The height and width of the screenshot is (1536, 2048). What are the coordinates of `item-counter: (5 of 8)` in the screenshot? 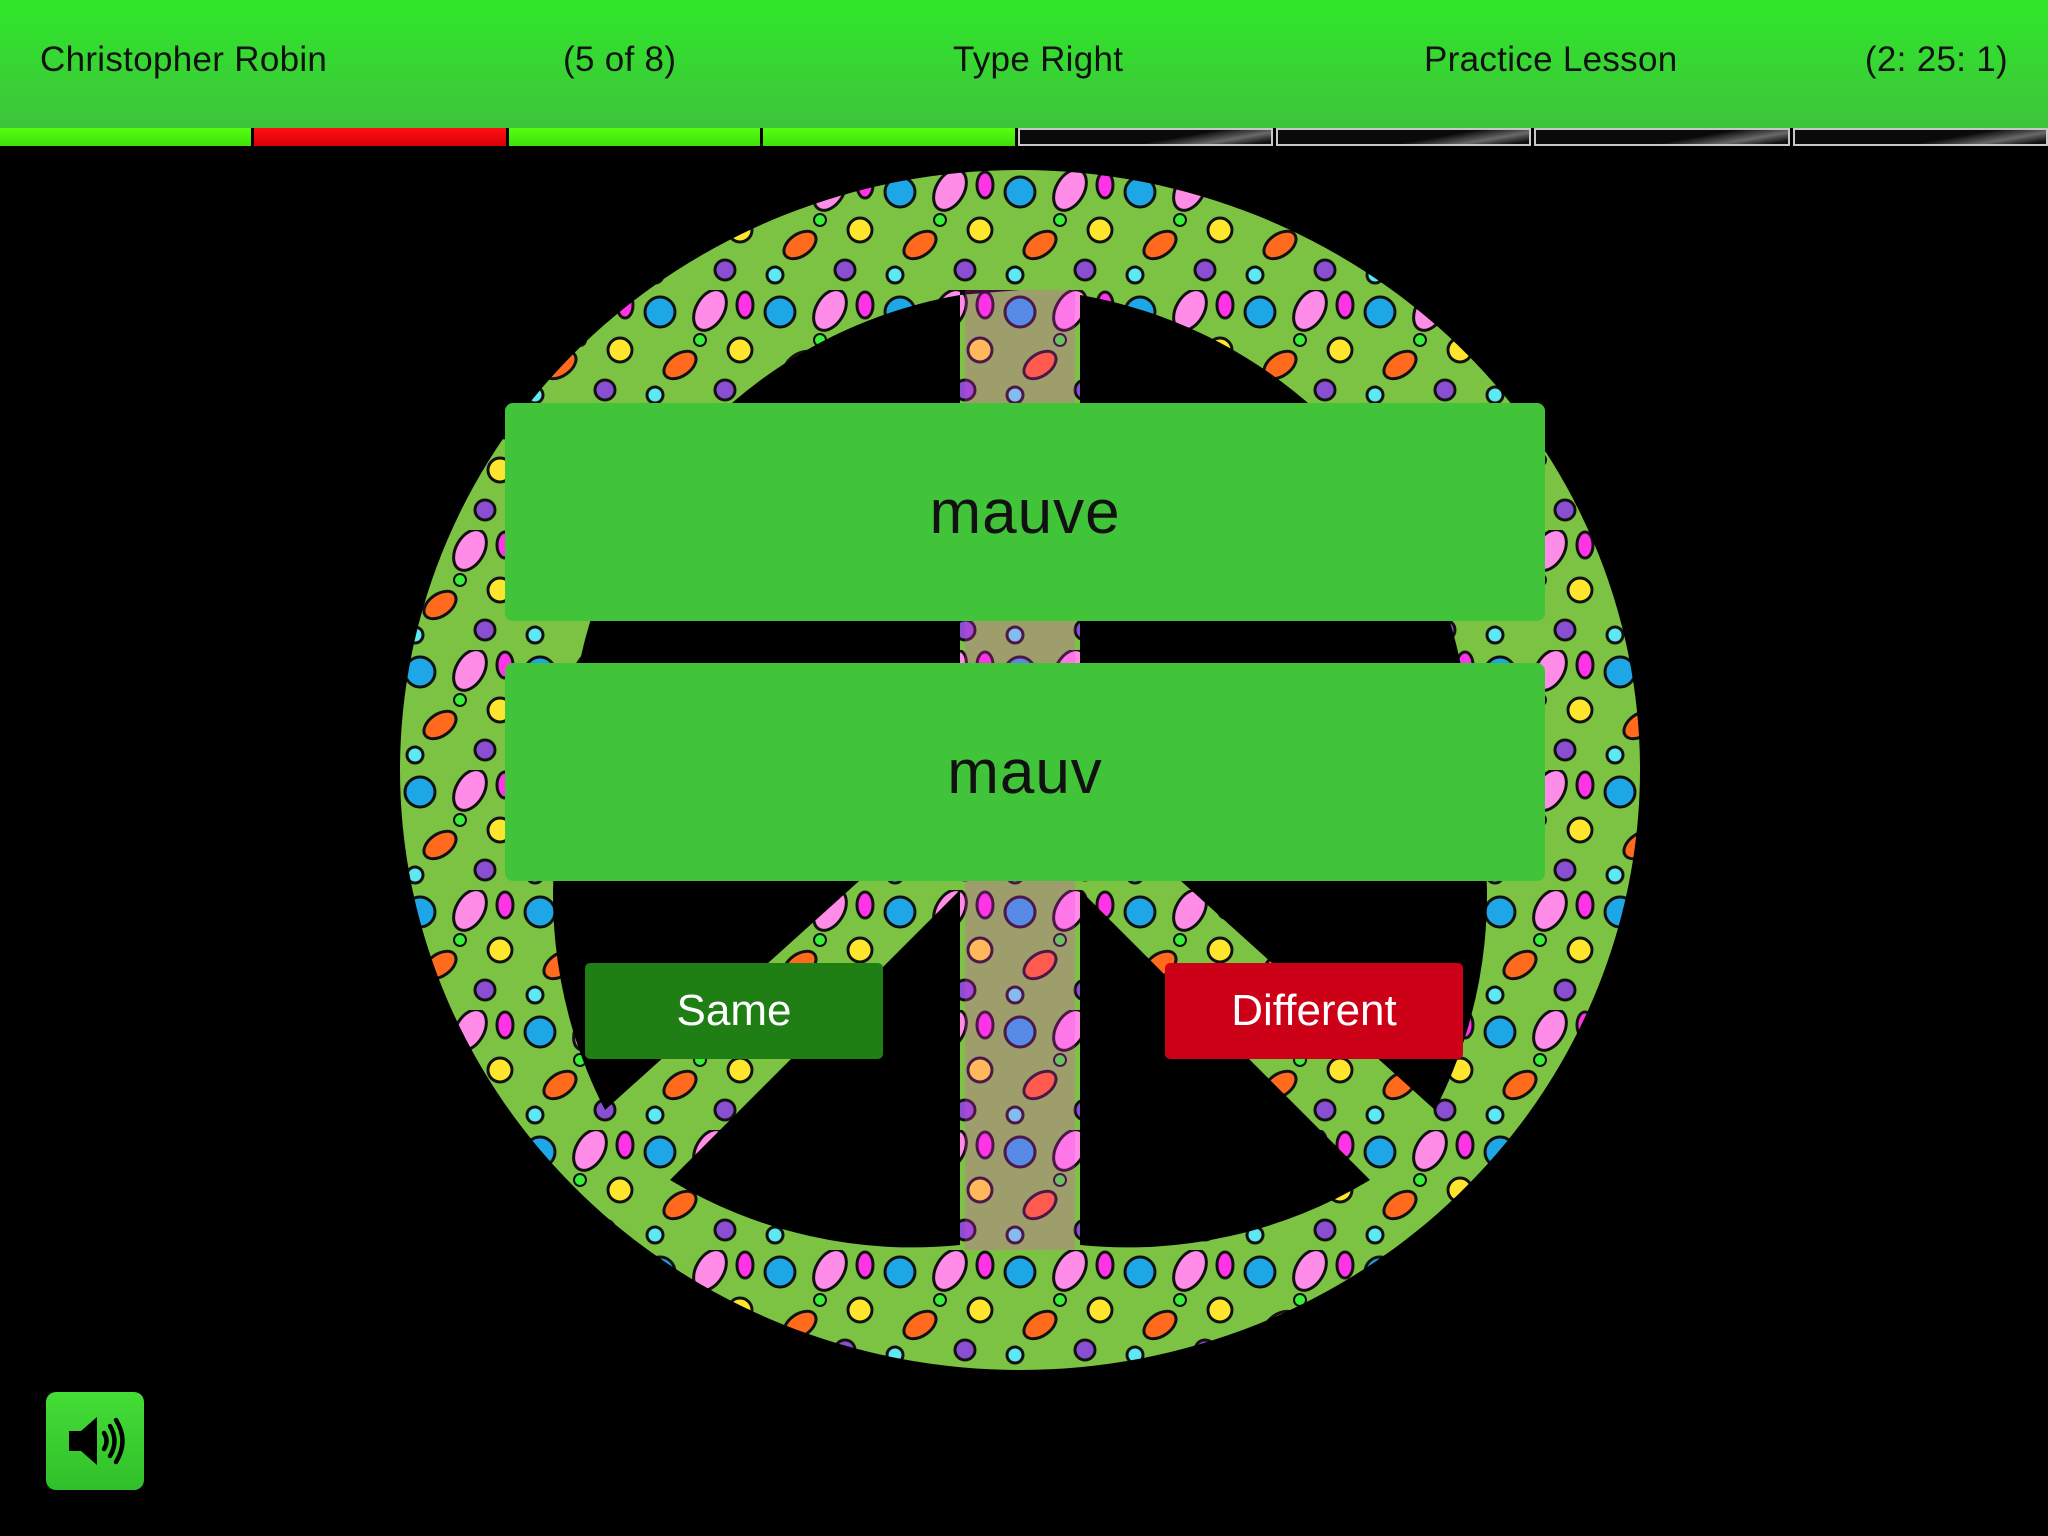 It's located at (620, 59).